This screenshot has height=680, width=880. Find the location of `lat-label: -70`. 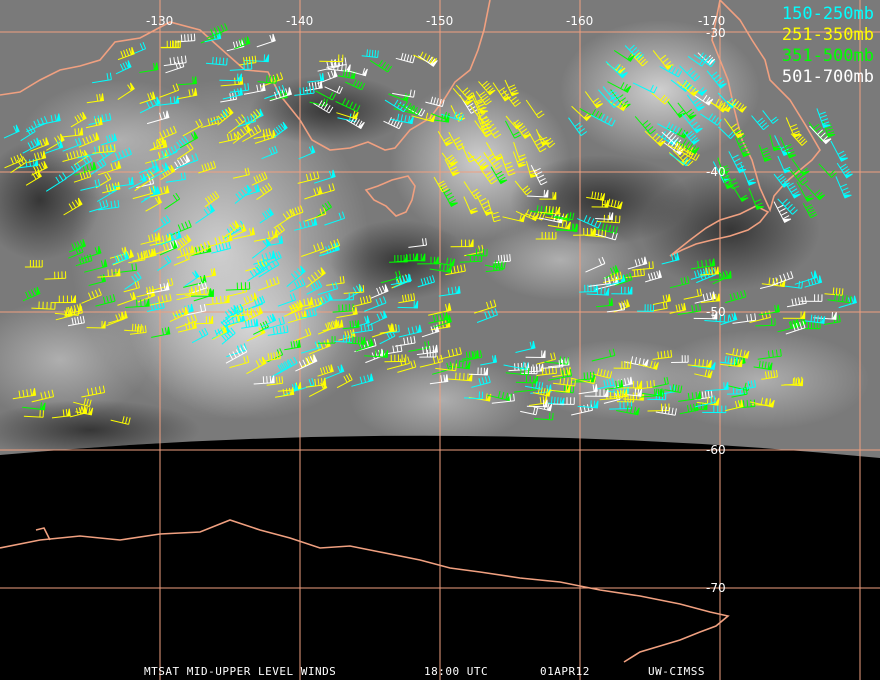

lat-label: -70 is located at coordinates (716, 588).